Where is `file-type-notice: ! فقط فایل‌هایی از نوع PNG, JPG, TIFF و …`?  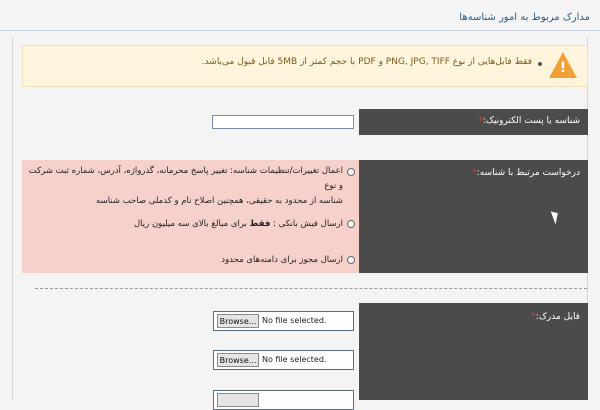 file-type-notice: ! فقط فایل‌هایی از نوع PNG, JPG, TIFF و … is located at coordinates (305, 66).